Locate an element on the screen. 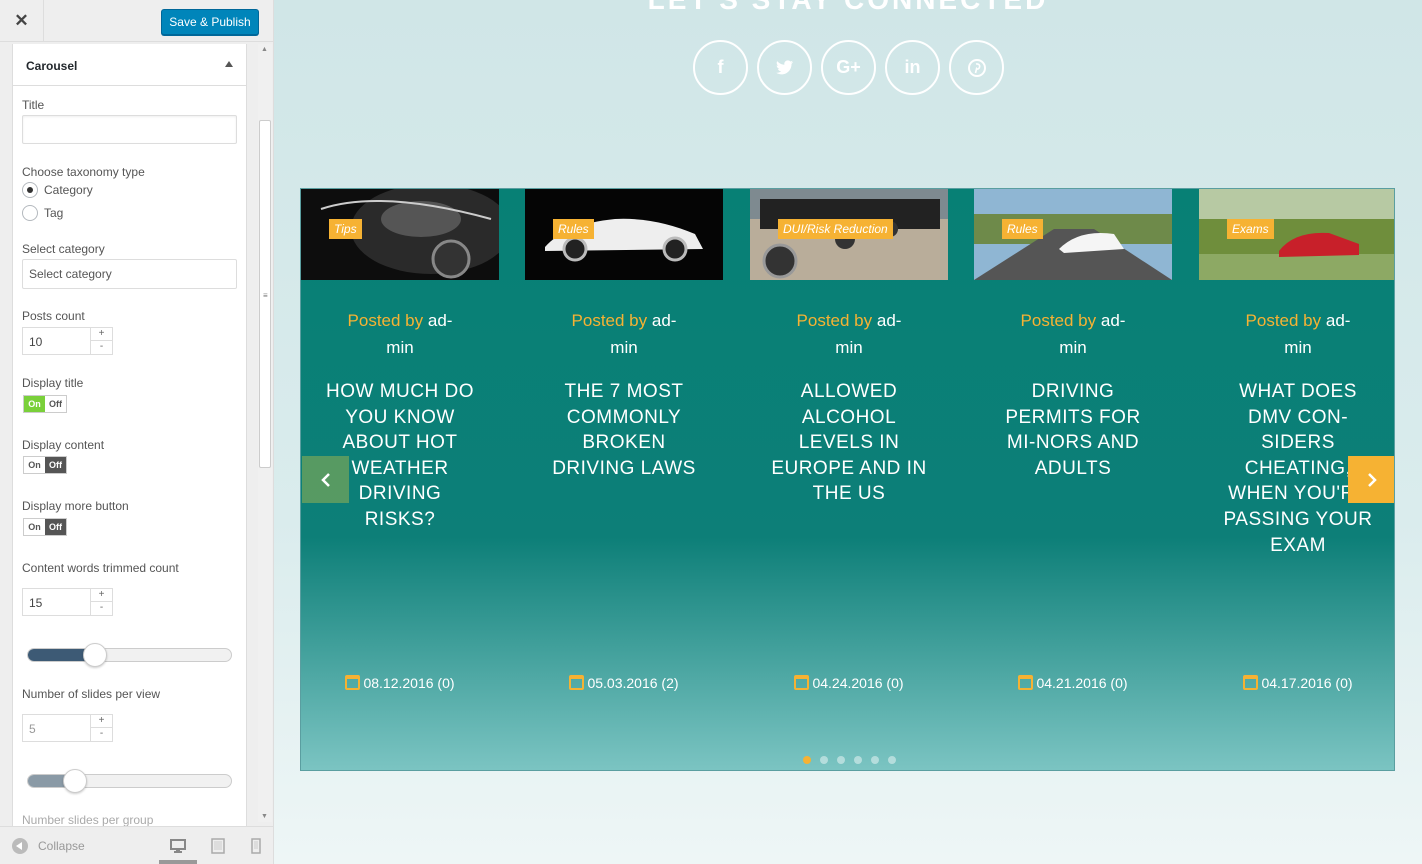 The height and width of the screenshot is (864, 1422). display-content-toggle: On Off is located at coordinates (45, 465).